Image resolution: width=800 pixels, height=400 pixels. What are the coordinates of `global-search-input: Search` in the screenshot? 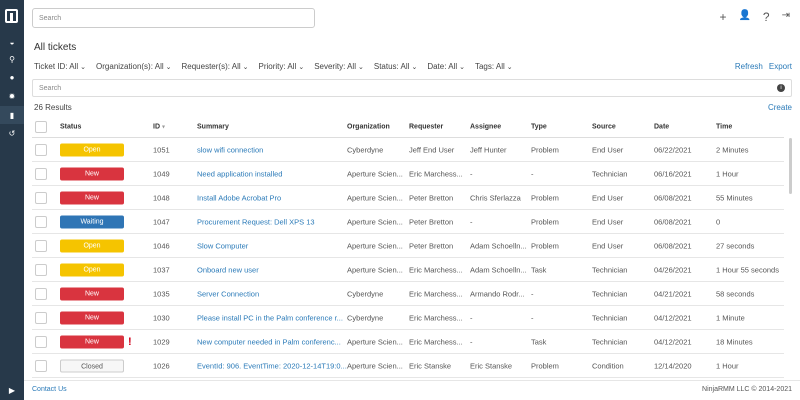 It's located at (173, 18).